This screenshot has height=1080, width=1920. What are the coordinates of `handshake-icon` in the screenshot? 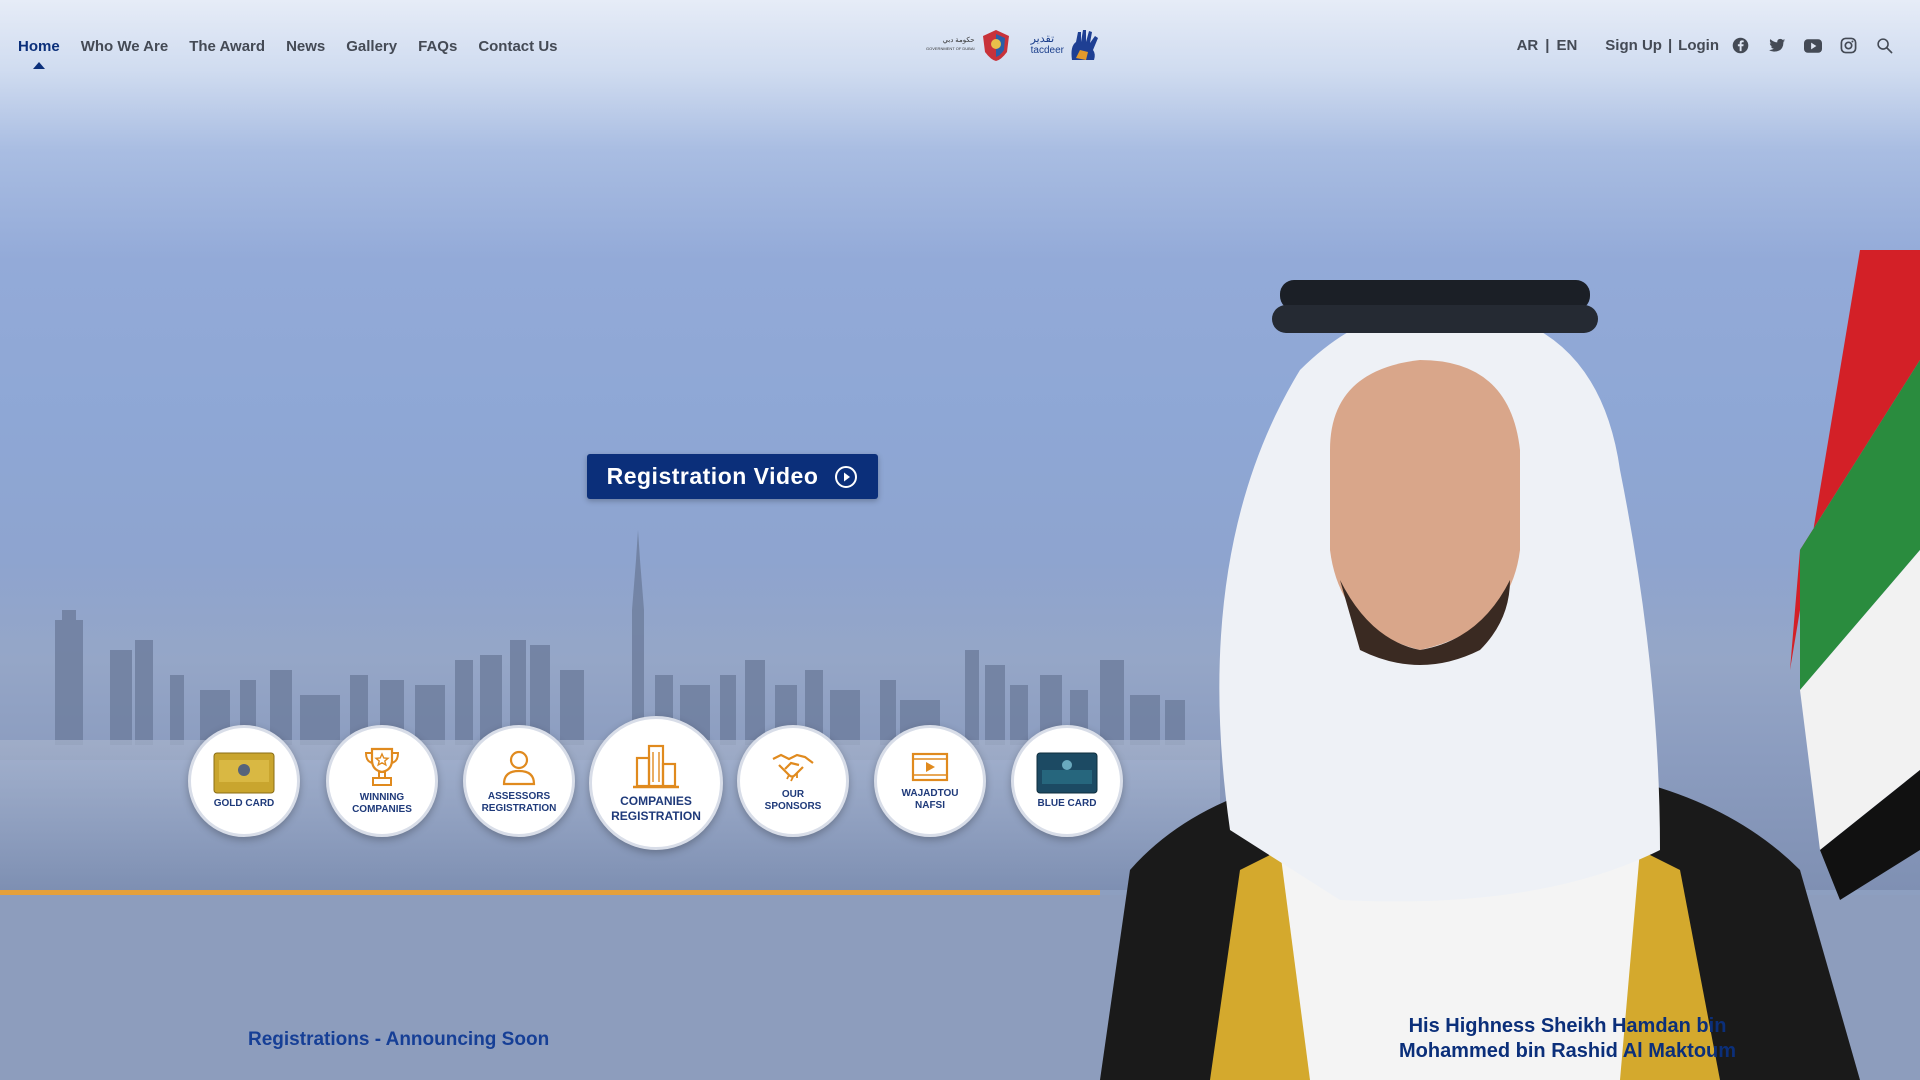 It's located at (793, 767).